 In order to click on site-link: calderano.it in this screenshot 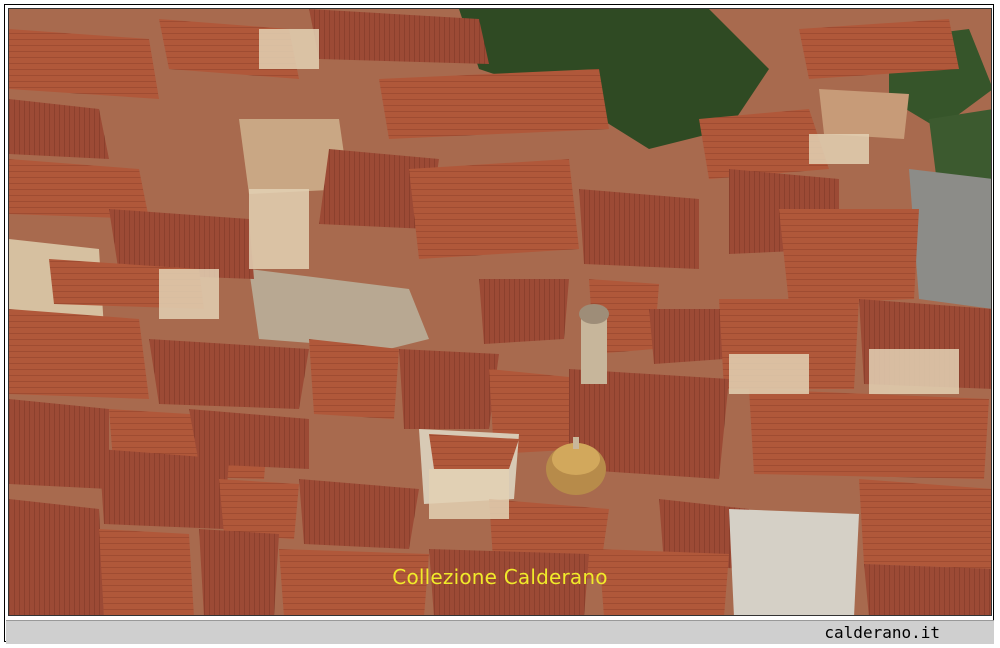, I will do `click(882, 632)`.